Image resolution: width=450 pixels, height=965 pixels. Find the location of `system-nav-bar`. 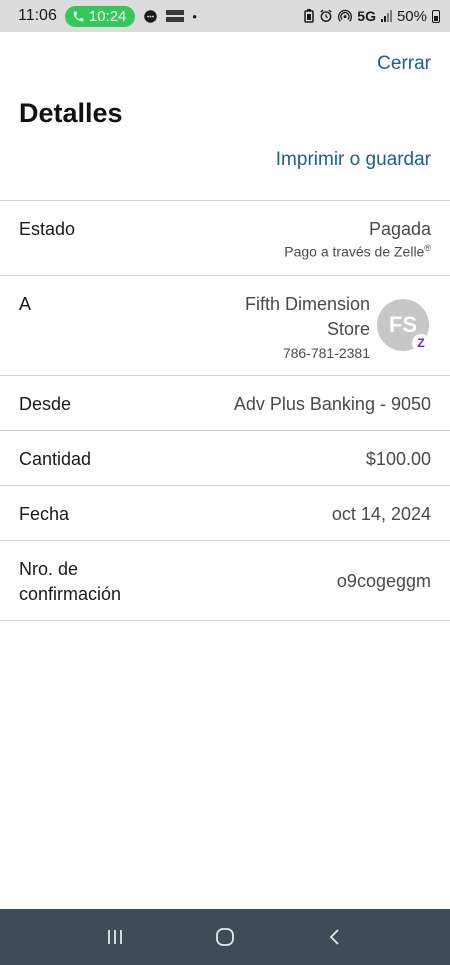

system-nav-bar is located at coordinates (225, 937).